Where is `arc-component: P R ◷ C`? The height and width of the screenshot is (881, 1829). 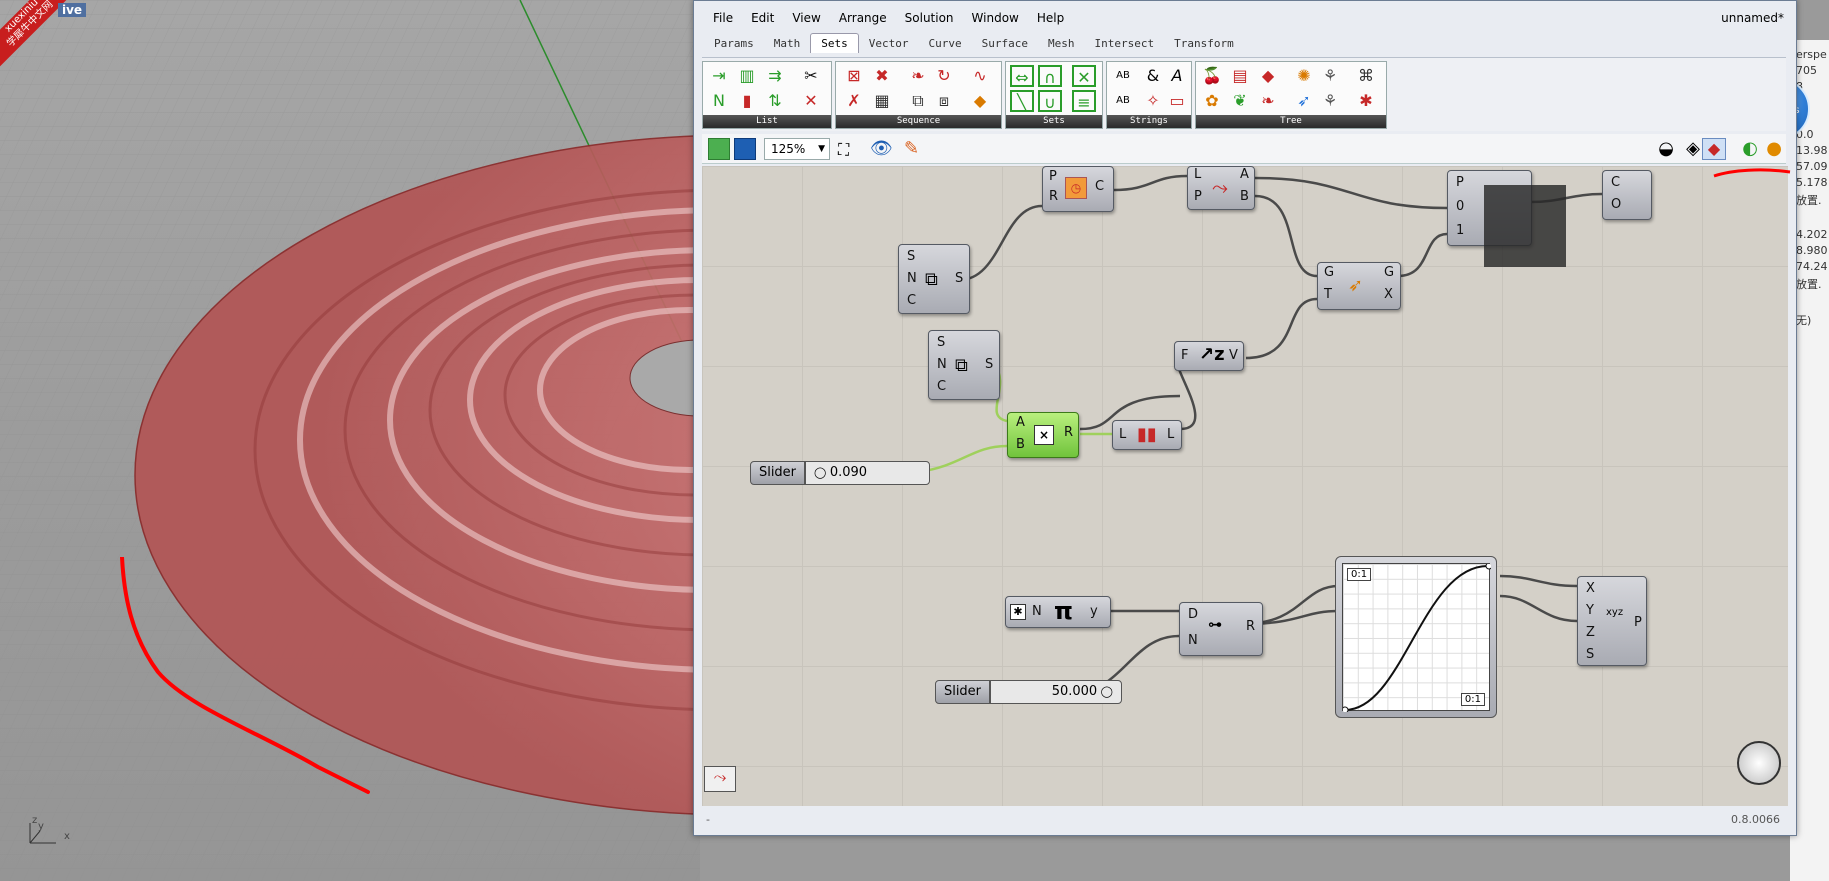
arc-component: P R ◷ C is located at coordinates (1078, 189).